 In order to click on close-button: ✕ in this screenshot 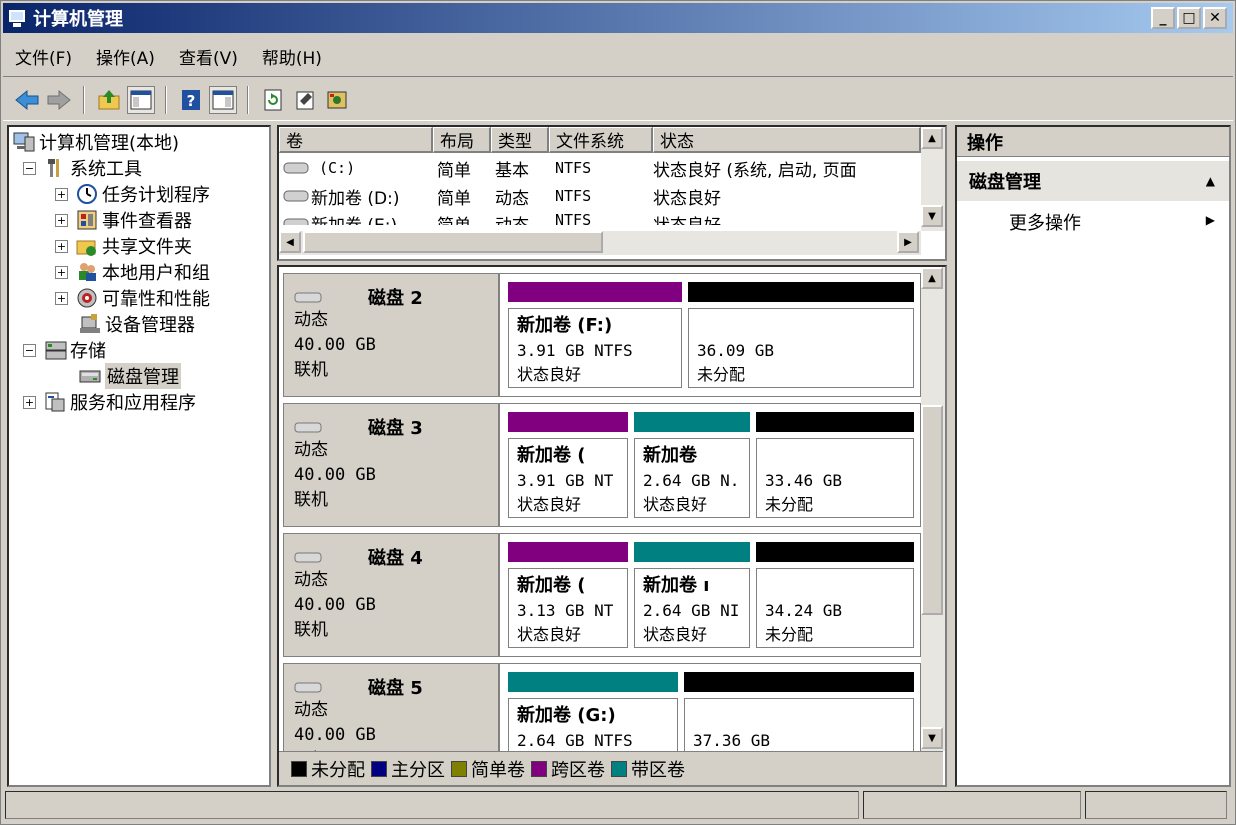, I will do `click(1215, 18)`.